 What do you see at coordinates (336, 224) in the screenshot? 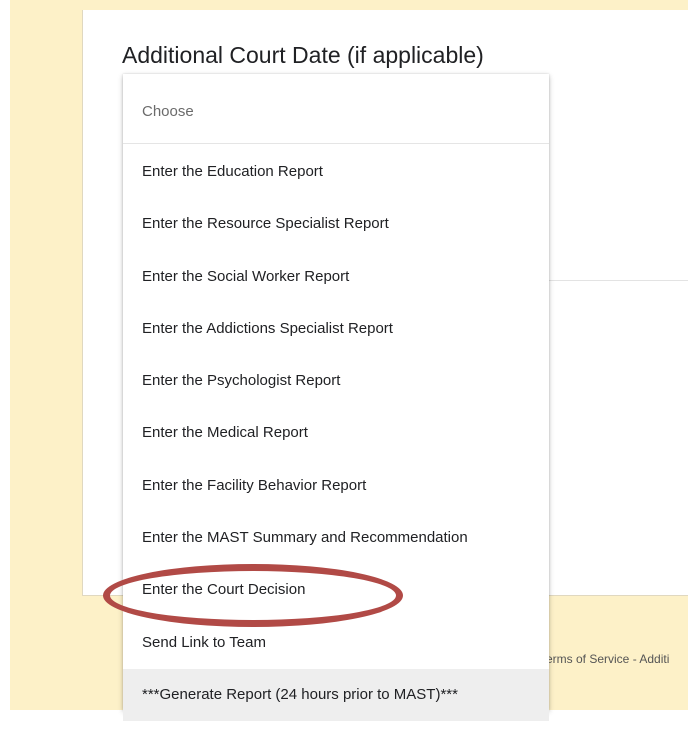
I see `option-resource-specialist-report: Enter the Resource Specialist Report` at bounding box center [336, 224].